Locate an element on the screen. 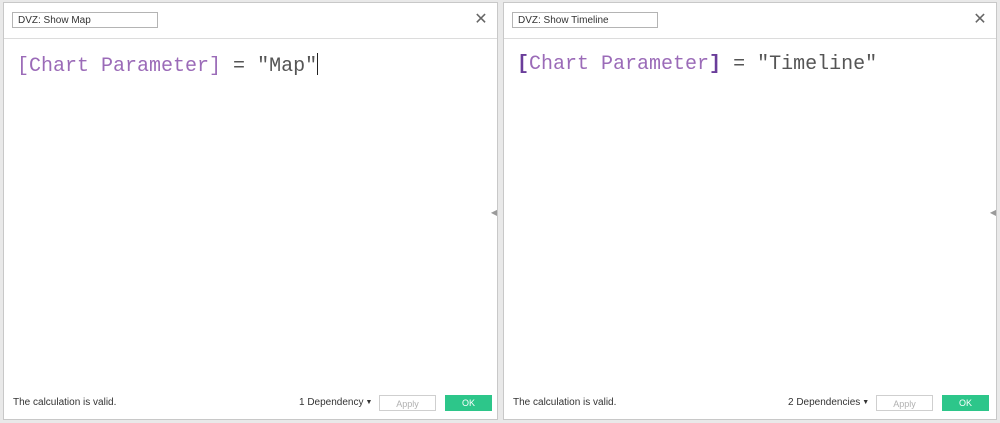 This screenshot has height=423, width=1000. text-cursor is located at coordinates (318, 64).